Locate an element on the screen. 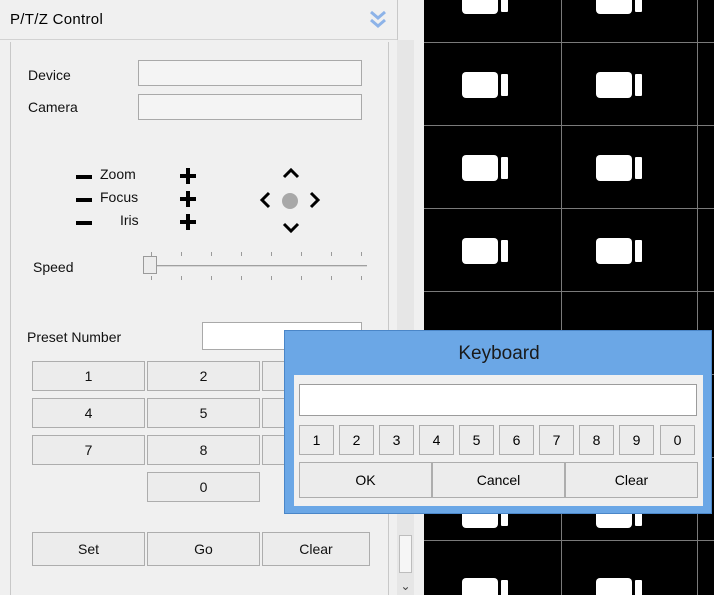 The width and height of the screenshot is (714, 595). keypad-2-button: 2 is located at coordinates (203, 376).